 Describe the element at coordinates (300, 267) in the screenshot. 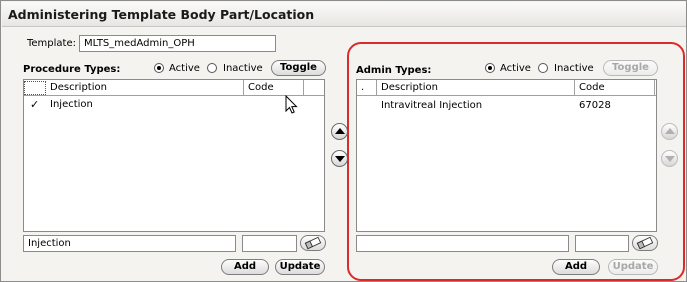

I see `procedure-update-button: Update` at that location.